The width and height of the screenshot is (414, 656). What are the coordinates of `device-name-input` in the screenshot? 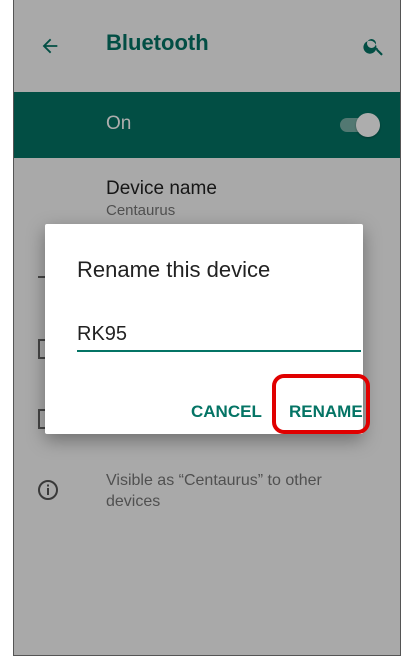 It's located at (219, 335).